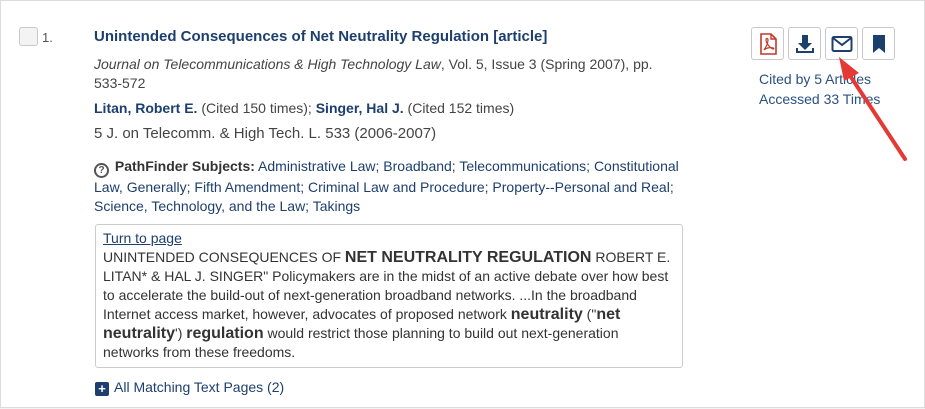 The image size is (925, 409). What do you see at coordinates (820, 99) in the screenshot?
I see `accessed-count: Accessed 33 Times` at bounding box center [820, 99].